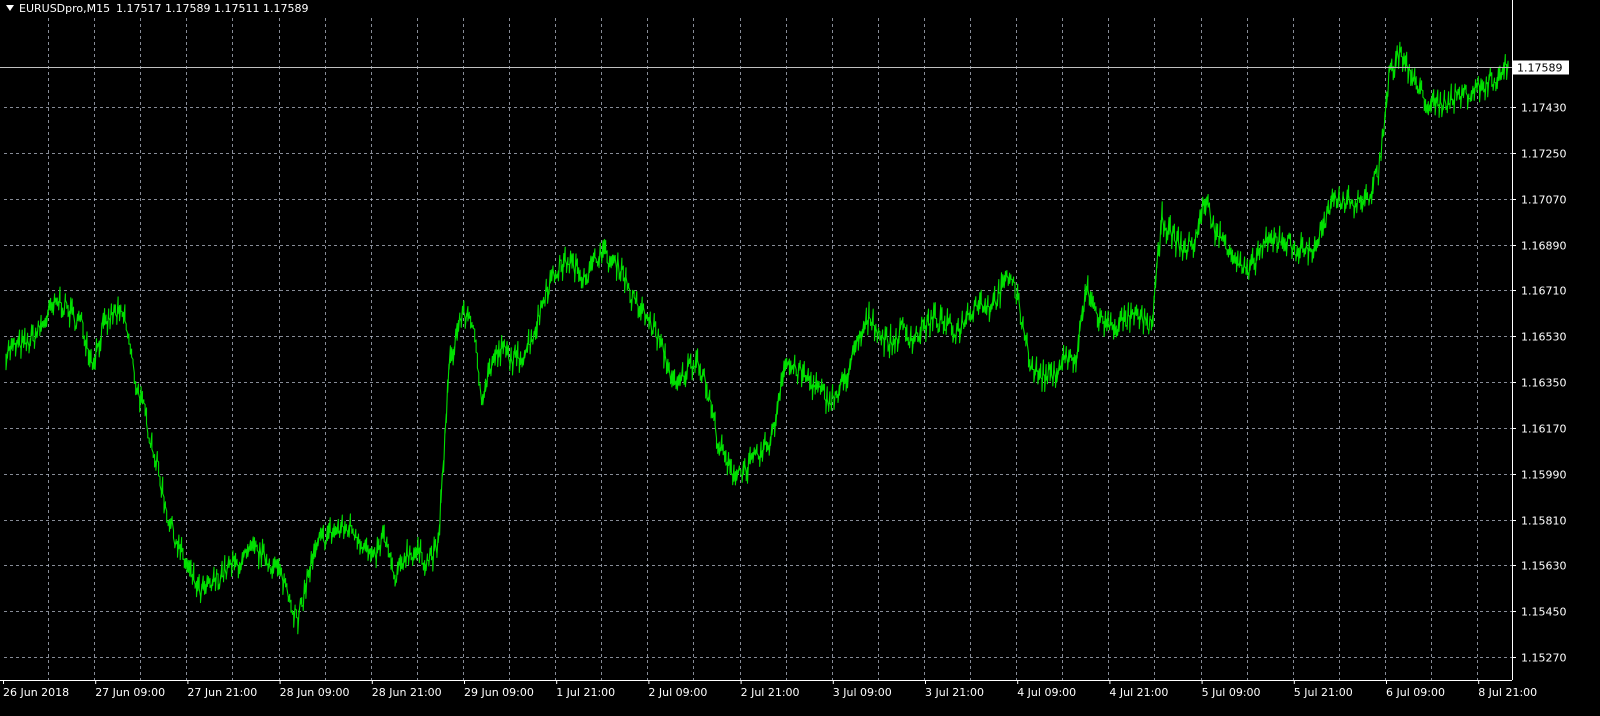 The width and height of the screenshot is (1600, 716). I want to click on x-tick-label: 3 Jul 09:00, so click(862, 692).